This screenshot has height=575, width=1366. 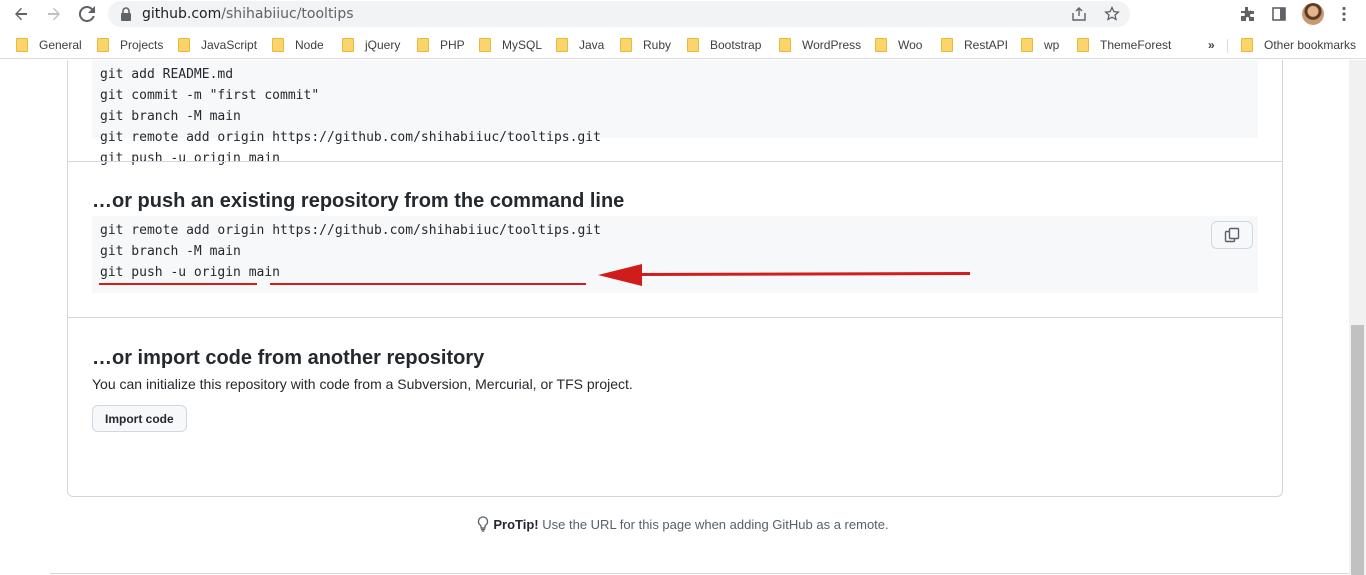 What do you see at coordinates (1136, 45) in the screenshot?
I see `bookmark-label: ThemeForest` at bounding box center [1136, 45].